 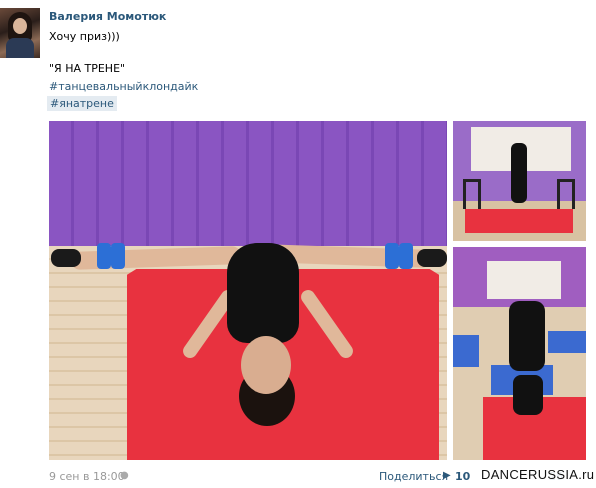 What do you see at coordinates (20, 26) in the screenshot?
I see `avatar-face` at bounding box center [20, 26].